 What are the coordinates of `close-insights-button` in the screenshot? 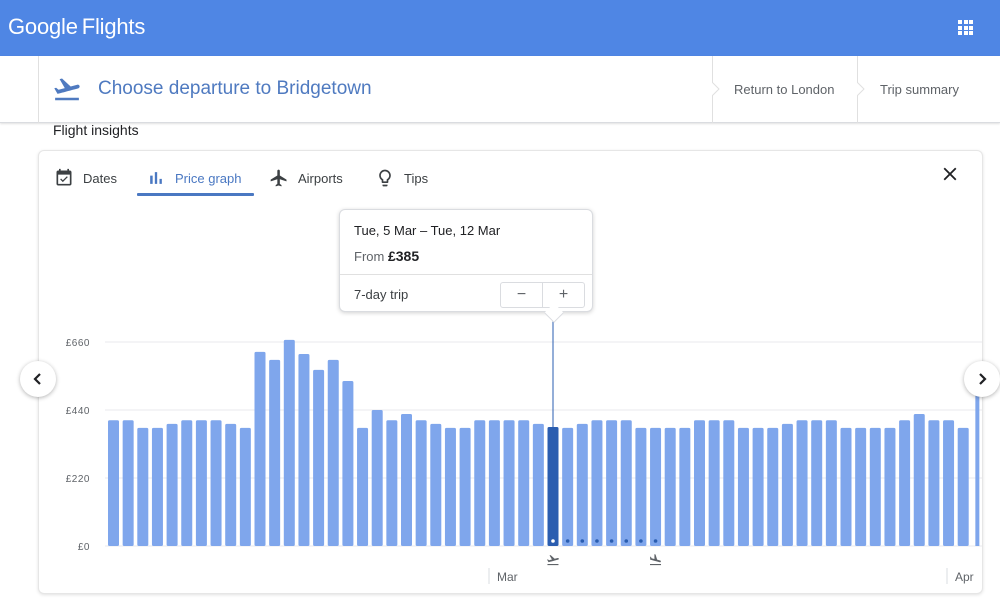 It's located at (950, 174).